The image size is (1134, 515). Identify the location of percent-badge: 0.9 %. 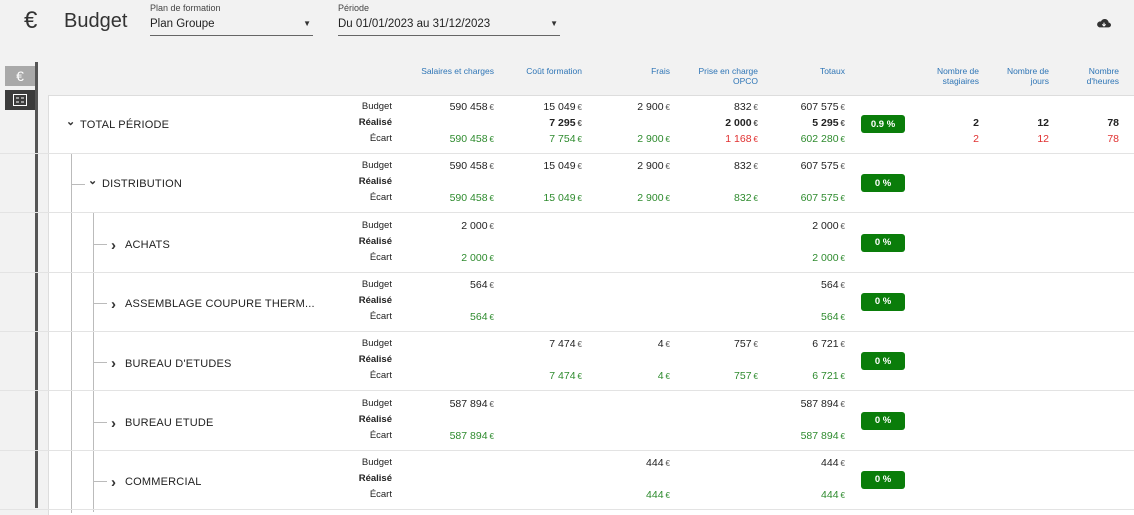
(883, 124).